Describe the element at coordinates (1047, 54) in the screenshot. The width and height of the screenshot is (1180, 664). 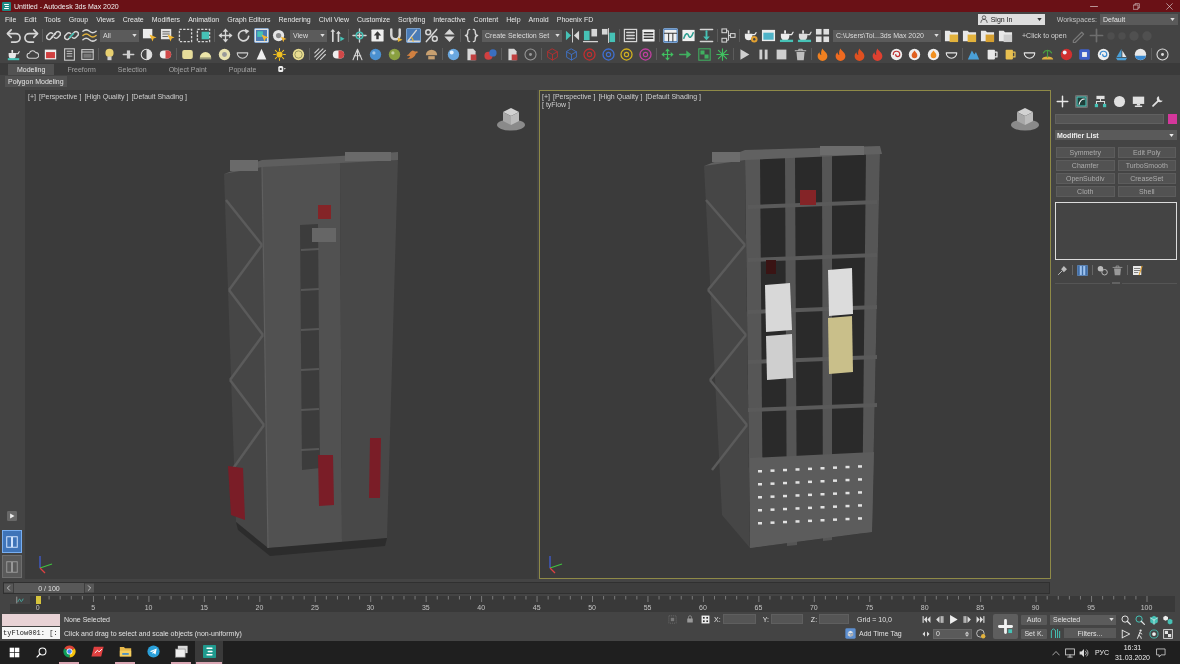
I see `palm-island-icon` at that location.